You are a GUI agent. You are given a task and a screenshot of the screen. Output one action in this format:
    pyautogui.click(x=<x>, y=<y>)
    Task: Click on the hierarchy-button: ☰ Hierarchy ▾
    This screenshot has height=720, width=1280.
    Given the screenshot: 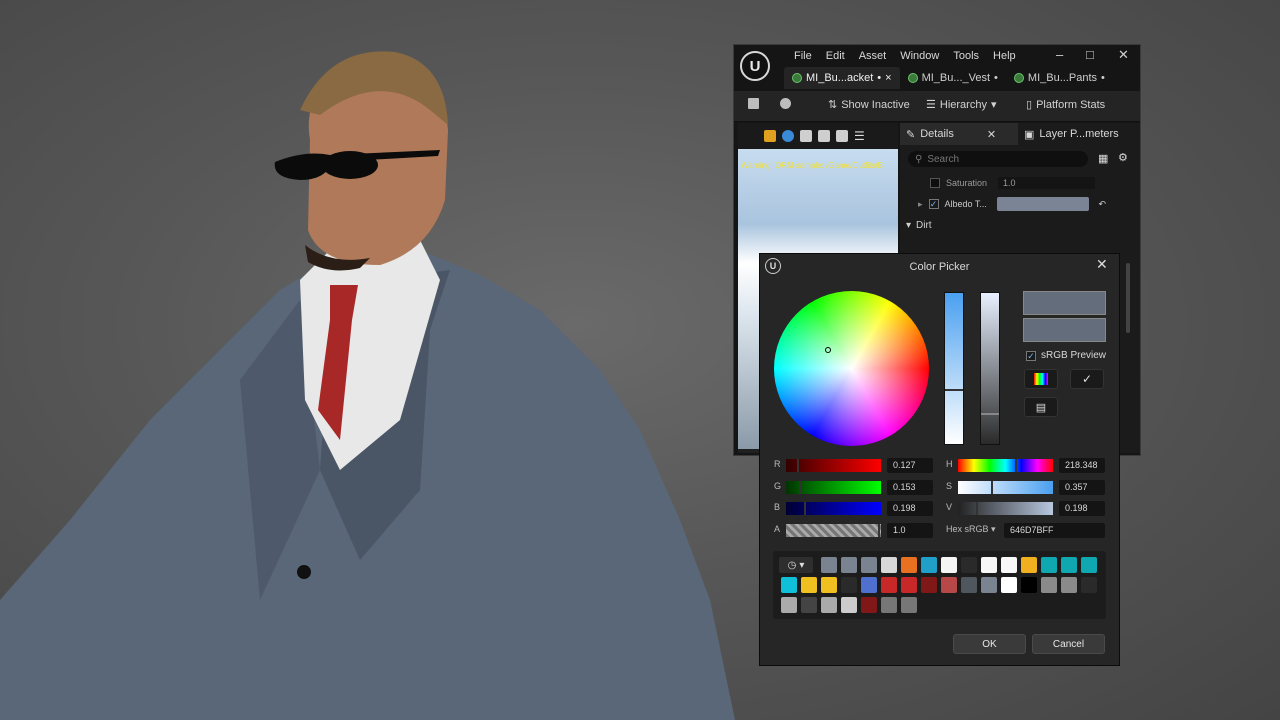 What is the action you would take?
    pyautogui.click(x=961, y=105)
    